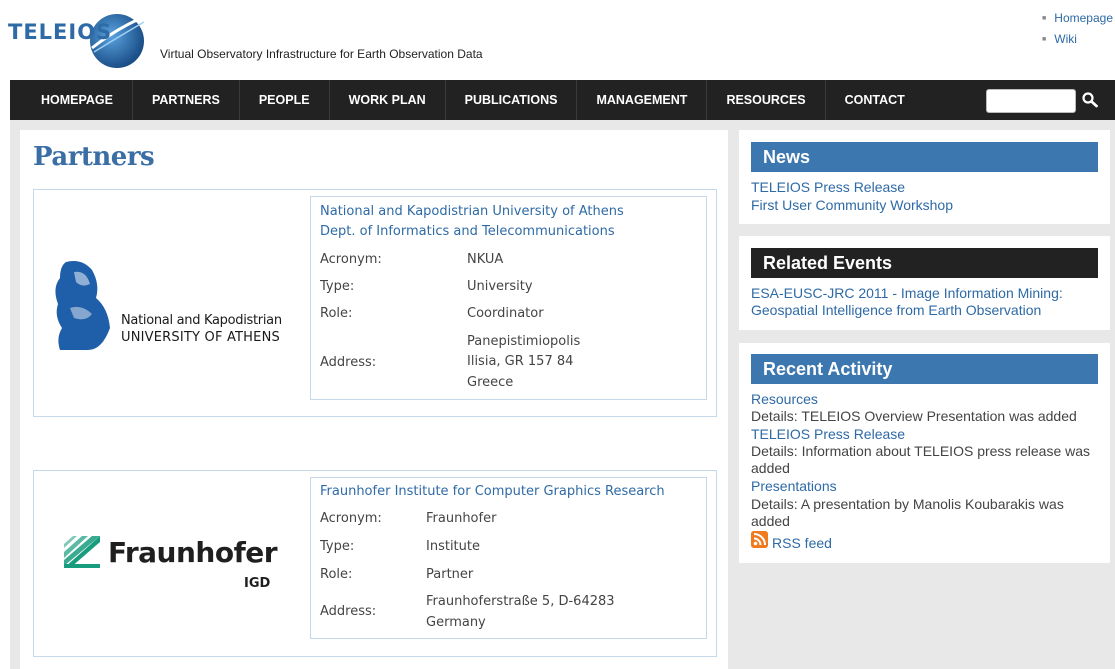  I want to click on nav-partners: PARTNERS, so click(186, 100).